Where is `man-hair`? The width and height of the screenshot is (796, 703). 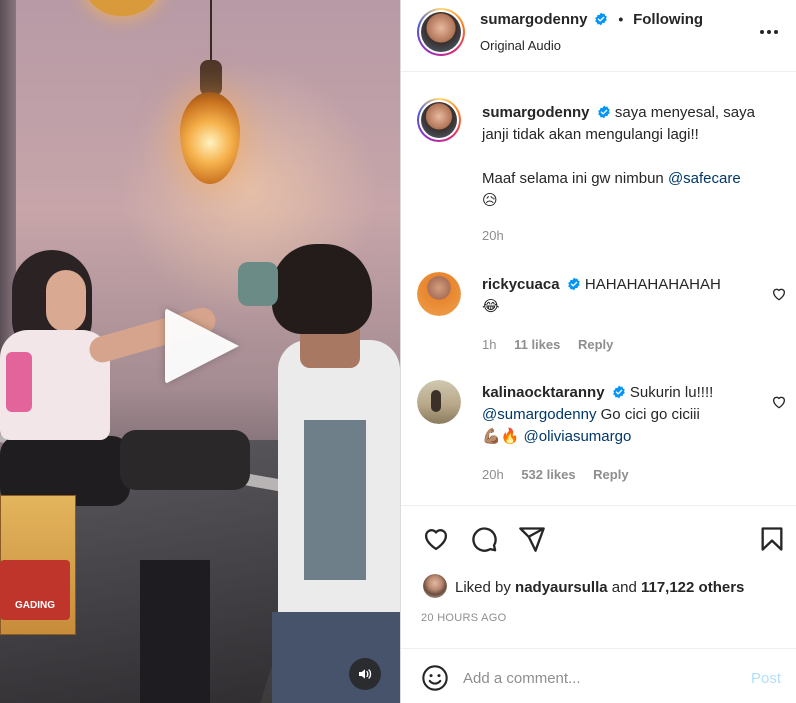 man-hair is located at coordinates (322, 289).